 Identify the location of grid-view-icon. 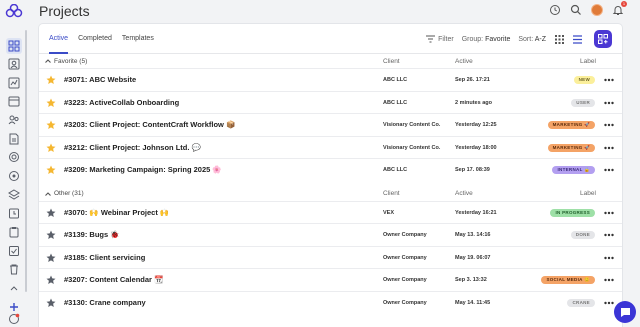
(559, 39).